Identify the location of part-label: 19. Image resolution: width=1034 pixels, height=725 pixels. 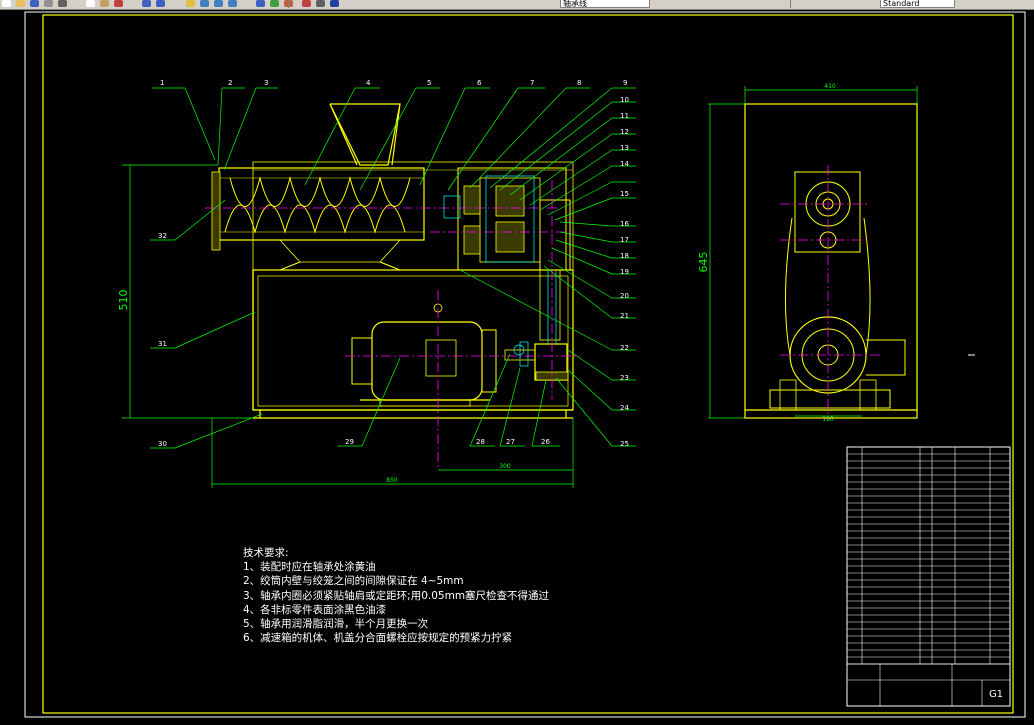
(624, 272).